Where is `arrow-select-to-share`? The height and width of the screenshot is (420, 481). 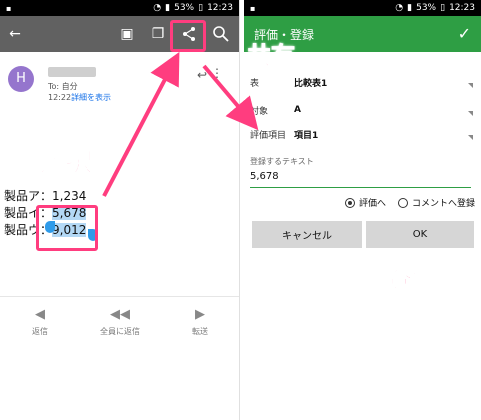
arrow-select-to-share is located at coordinates (141, 124).